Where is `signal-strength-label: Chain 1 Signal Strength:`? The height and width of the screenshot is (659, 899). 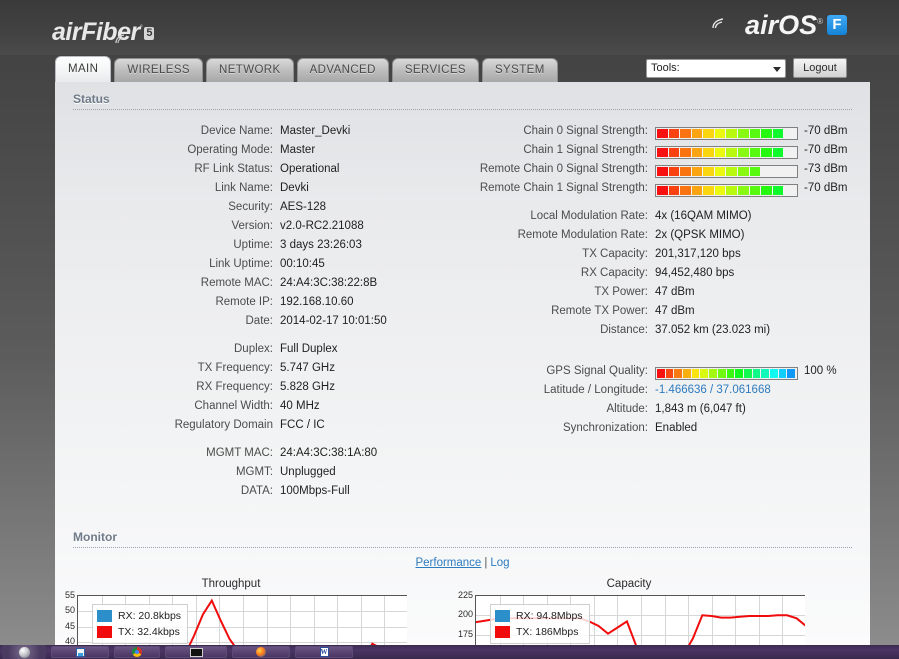 signal-strength-label: Chain 1 Signal Strength: is located at coordinates (585, 150).